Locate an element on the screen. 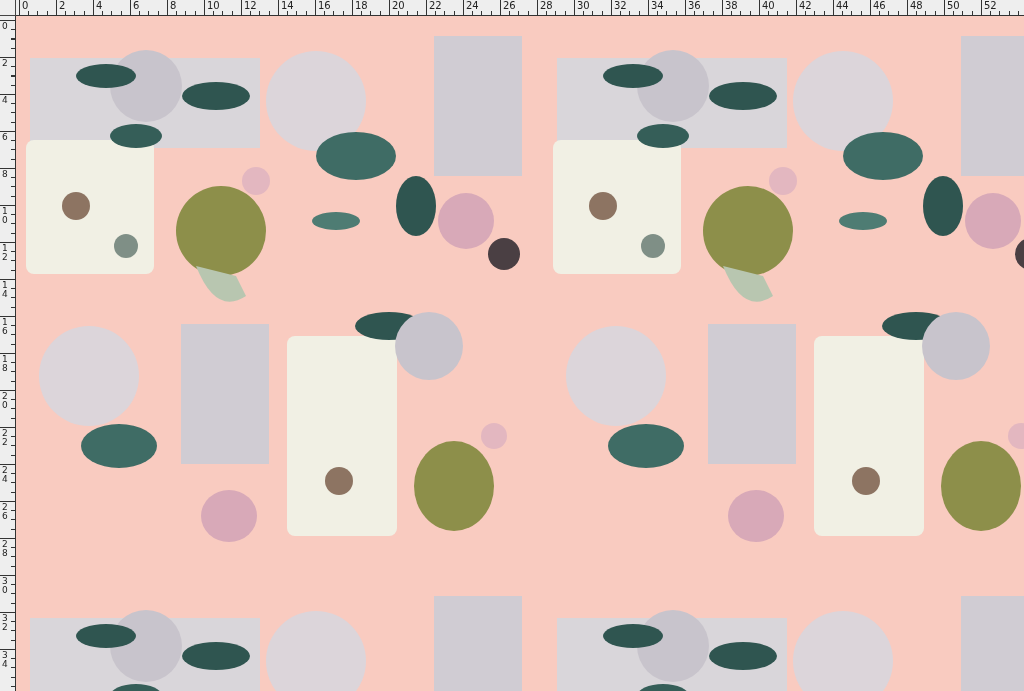 The width and height of the screenshot is (1024, 691). ruler-label: 50 is located at coordinates (962, 7).